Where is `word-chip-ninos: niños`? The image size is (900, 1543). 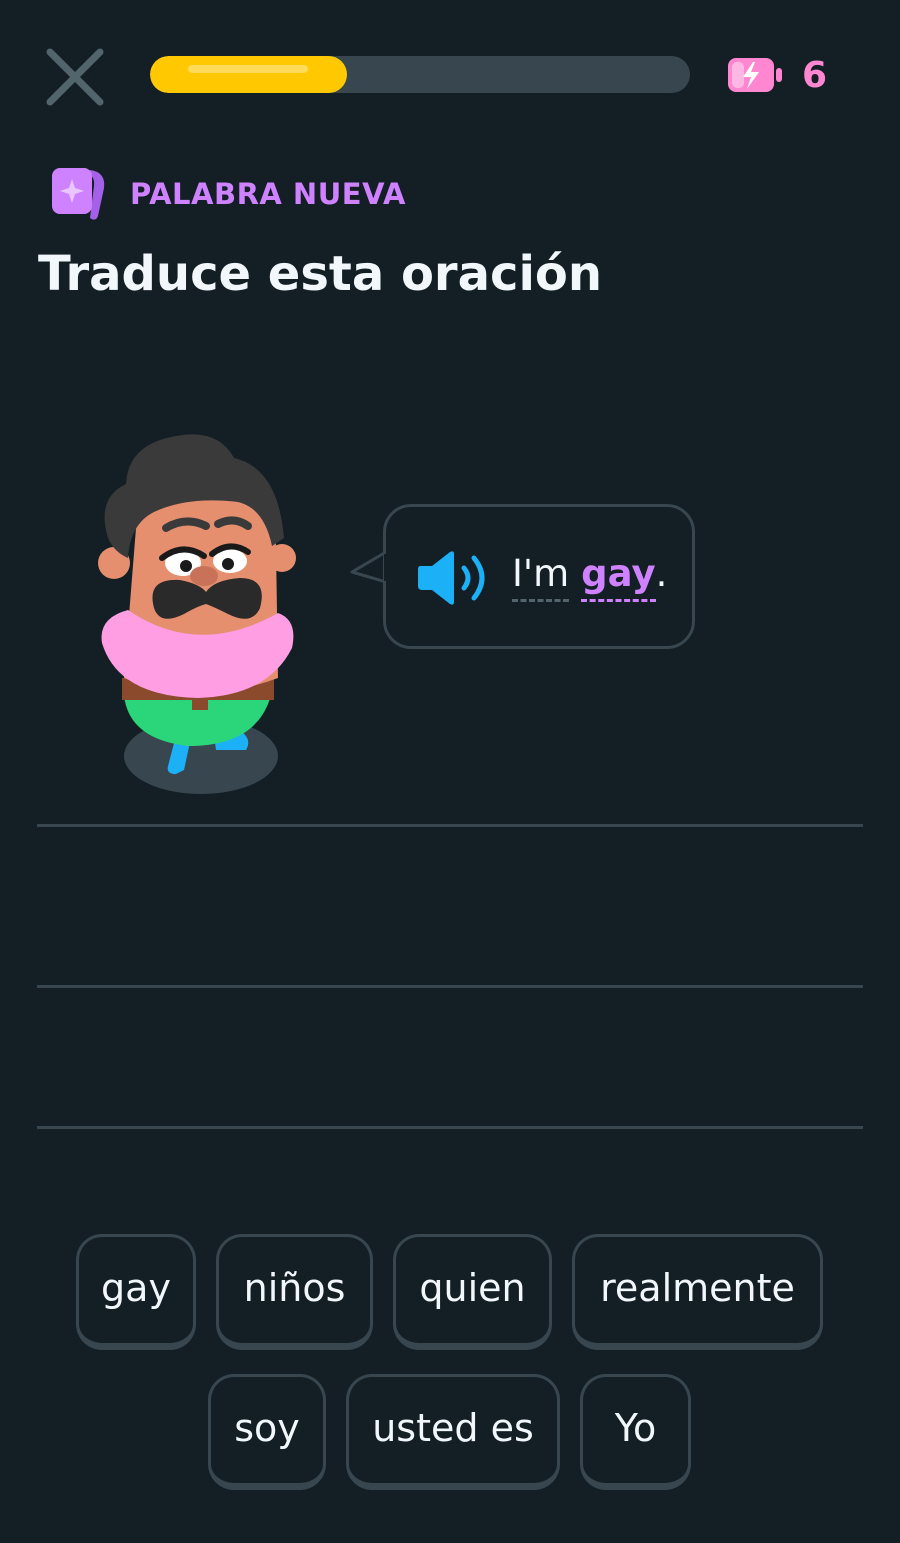
word-chip-ninos: niños is located at coordinates (294, 1292).